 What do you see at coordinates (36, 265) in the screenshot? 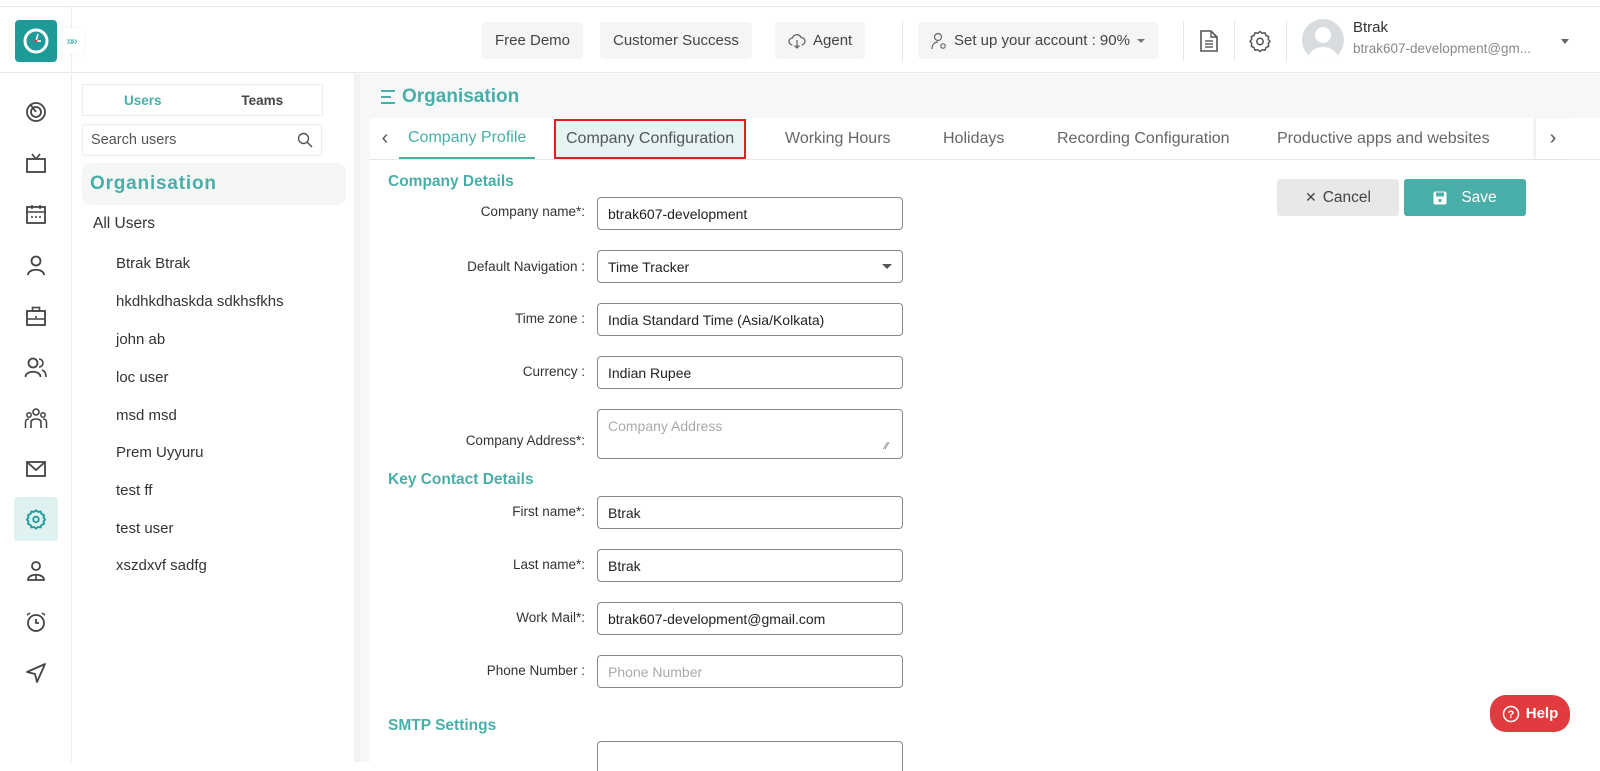
I see `rail-profile` at bounding box center [36, 265].